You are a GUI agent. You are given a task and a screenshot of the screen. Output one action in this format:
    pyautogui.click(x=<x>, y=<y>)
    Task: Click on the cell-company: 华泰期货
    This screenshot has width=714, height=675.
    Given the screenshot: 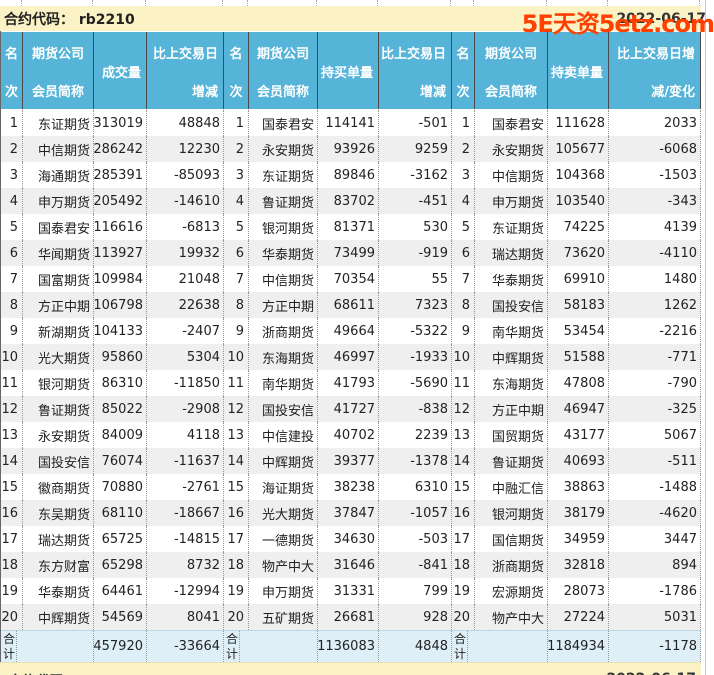 What is the action you would take?
    pyautogui.click(x=58, y=591)
    